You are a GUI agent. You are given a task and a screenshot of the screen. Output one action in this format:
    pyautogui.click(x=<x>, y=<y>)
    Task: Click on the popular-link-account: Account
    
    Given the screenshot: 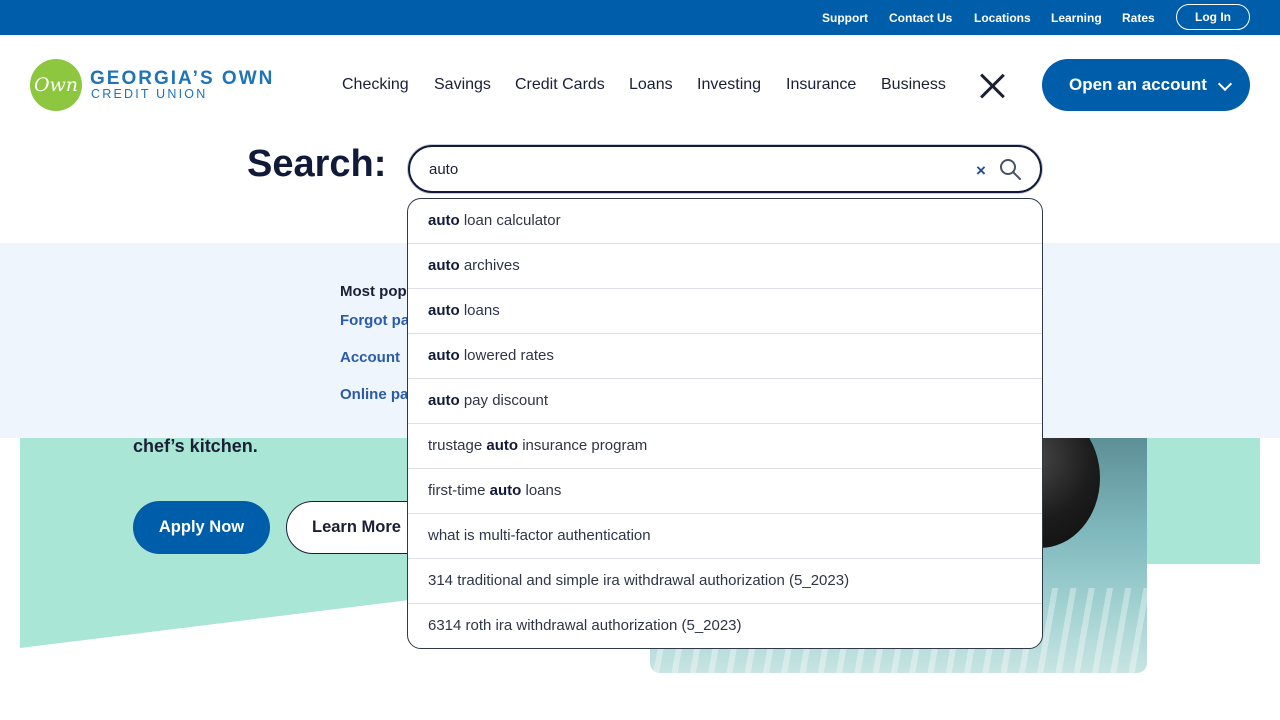 What is the action you would take?
    pyautogui.click(x=370, y=357)
    